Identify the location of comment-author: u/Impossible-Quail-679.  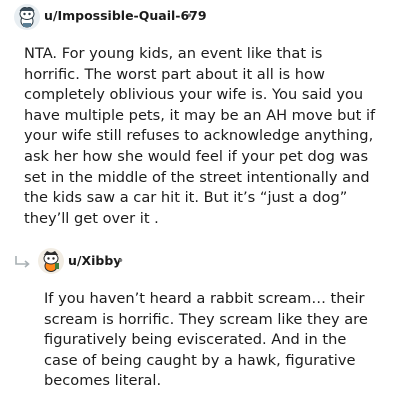
(125, 15).